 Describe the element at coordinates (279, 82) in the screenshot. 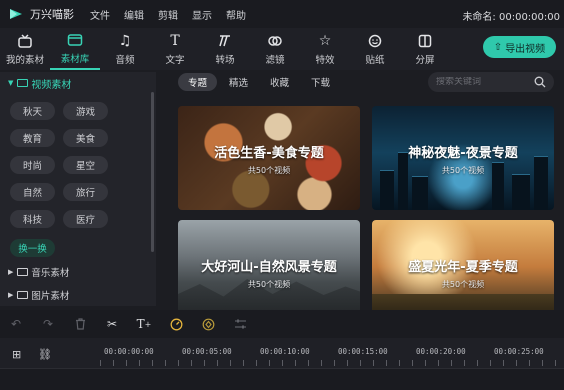

I see `tab-favorites: 收藏` at that location.